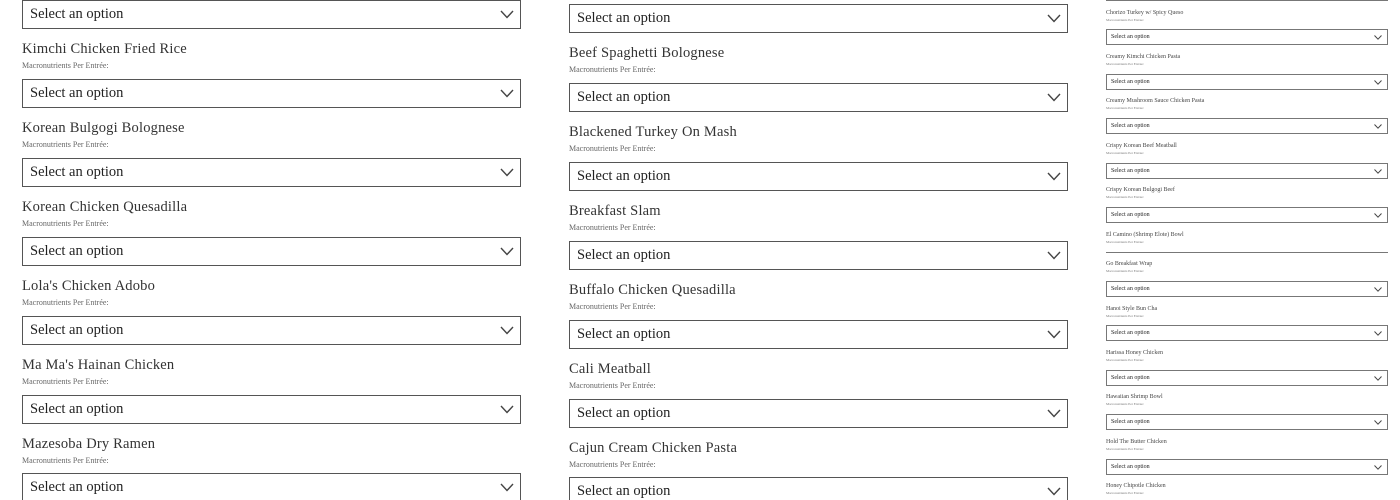 This screenshot has width=1400, height=500. Describe the element at coordinates (1145, 13) in the screenshot. I see `entree-title: Chorizo Turkey w/ Spicy Queso` at that location.